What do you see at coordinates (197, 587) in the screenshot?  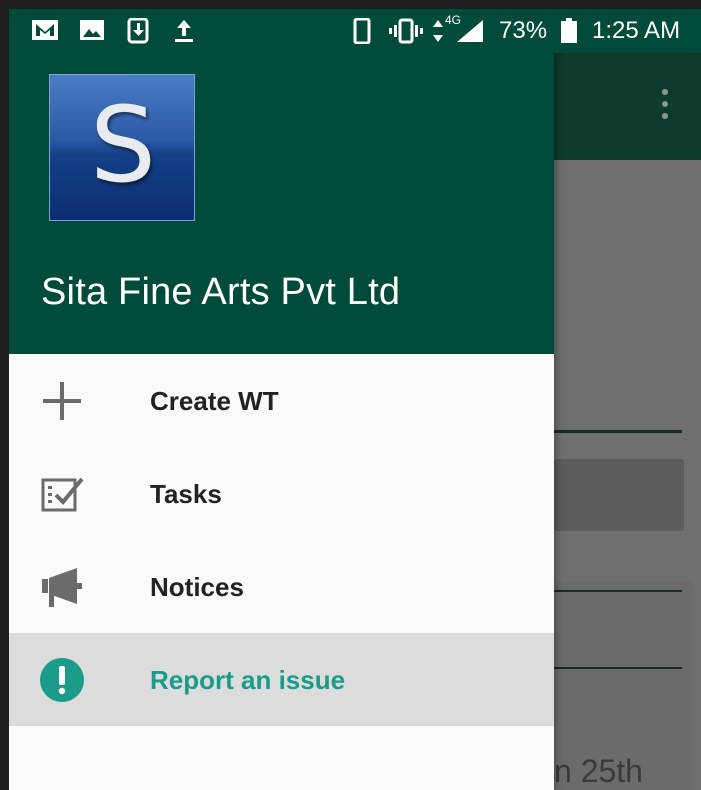 I see `menu-item-label: Notices` at bounding box center [197, 587].